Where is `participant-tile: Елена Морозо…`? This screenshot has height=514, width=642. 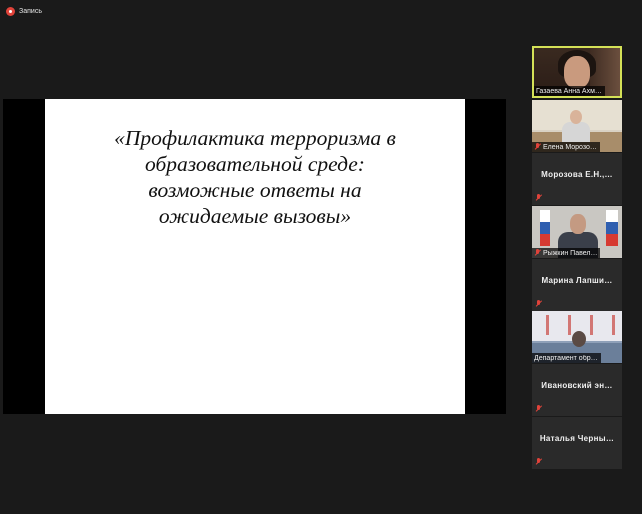 participant-tile: Елена Морозо… is located at coordinates (577, 126).